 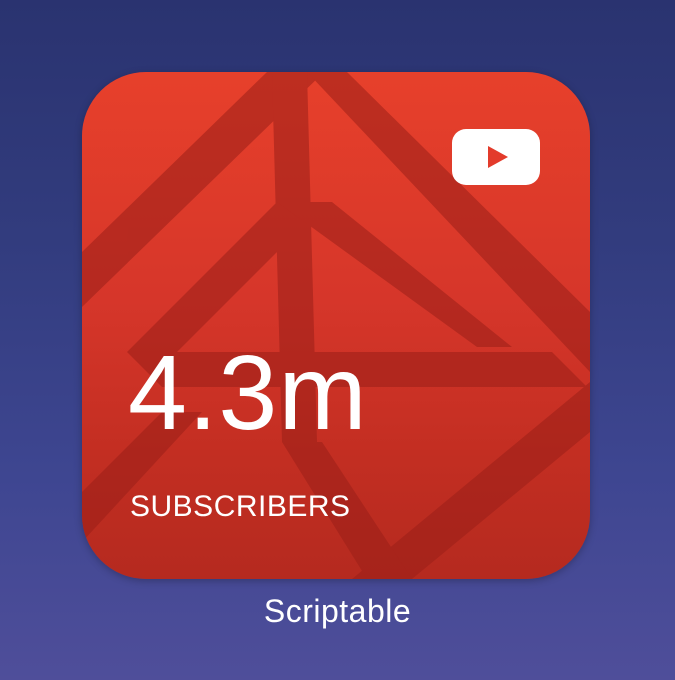 I want to click on subscribers-label: SUBSCRIBERS, so click(x=240, y=506).